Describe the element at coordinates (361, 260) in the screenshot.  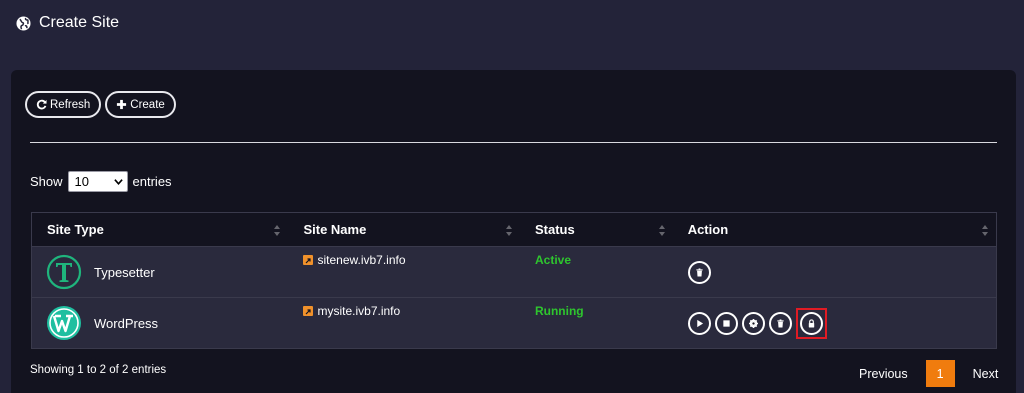
I see `site-name-link: sitenew.ivb7.info` at that location.